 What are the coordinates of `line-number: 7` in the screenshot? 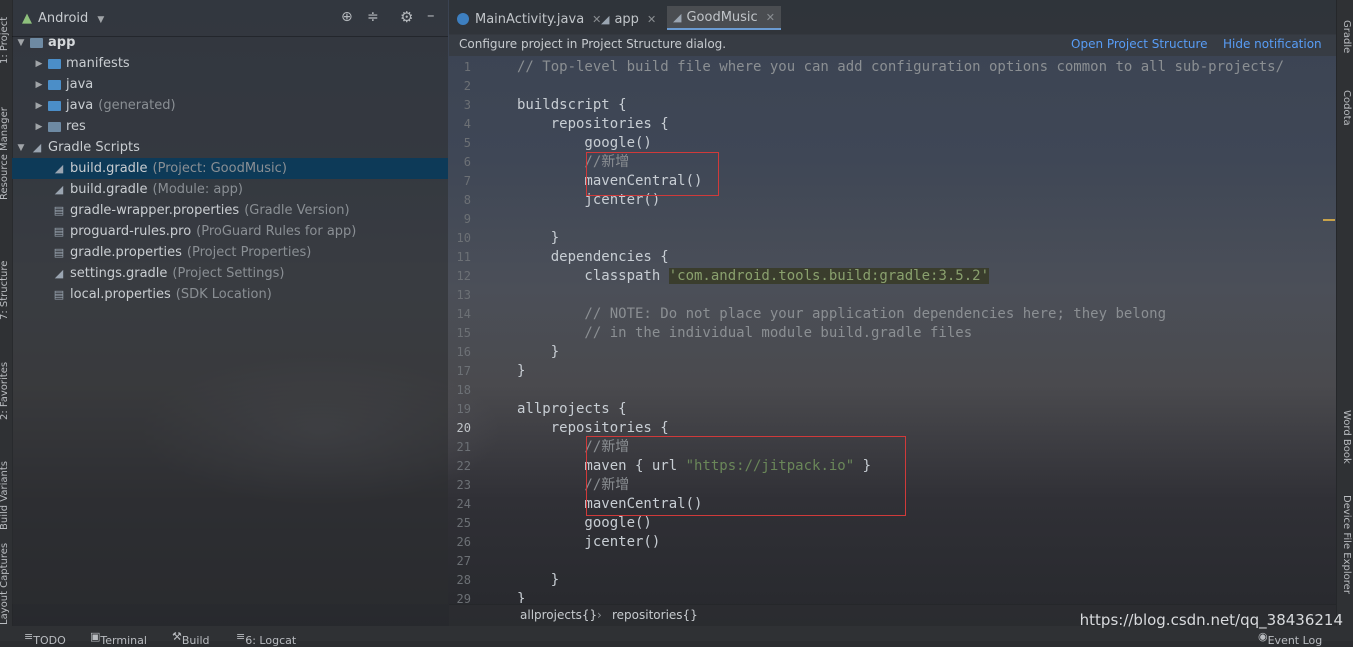 It's located at (467, 181).